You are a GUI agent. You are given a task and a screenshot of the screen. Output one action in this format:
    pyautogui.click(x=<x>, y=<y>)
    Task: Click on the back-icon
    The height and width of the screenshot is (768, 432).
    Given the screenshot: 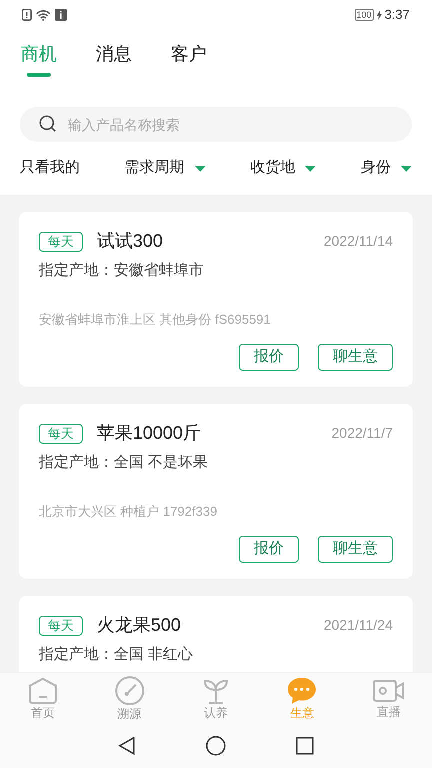 What is the action you would take?
    pyautogui.click(x=127, y=746)
    